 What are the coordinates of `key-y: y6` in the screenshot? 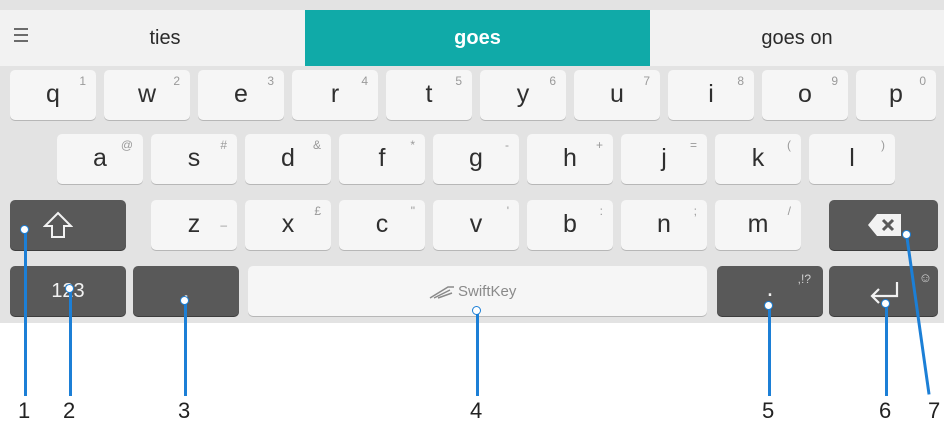 It's located at (523, 95).